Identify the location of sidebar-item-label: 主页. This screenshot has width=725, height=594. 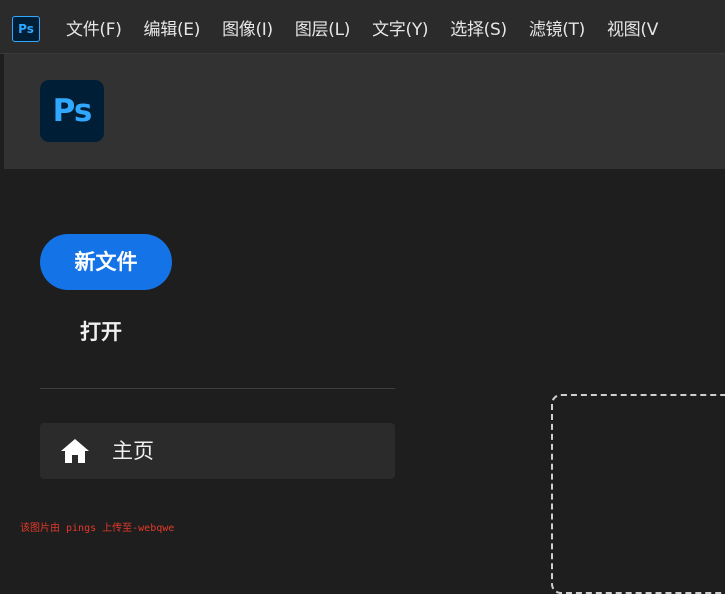
(133, 451).